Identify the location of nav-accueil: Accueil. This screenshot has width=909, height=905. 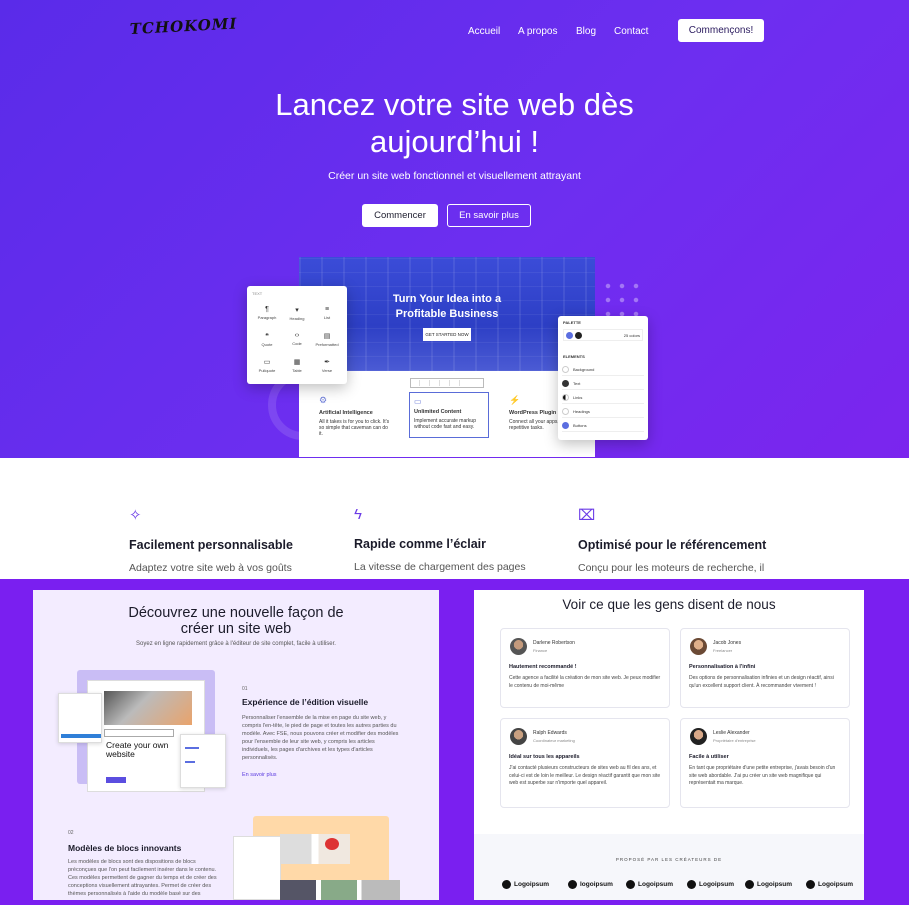
(484, 31).